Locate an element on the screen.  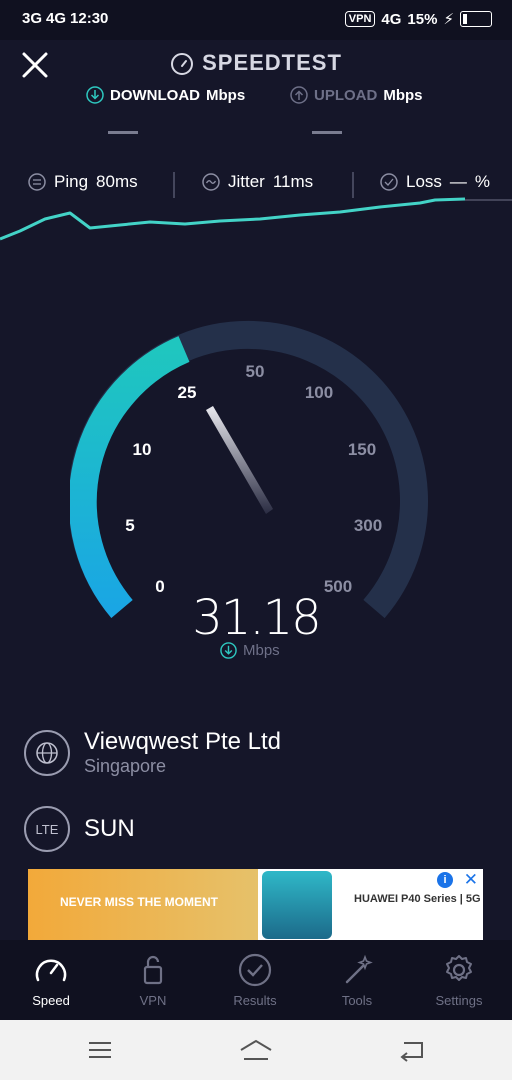
speed-unit-row: Mbps is located at coordinates (250, 650).